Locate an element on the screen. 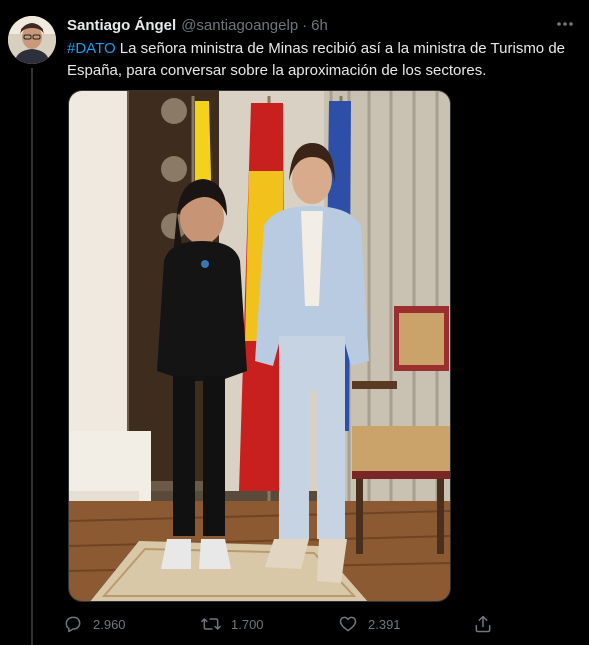 This screenshot has height=645, width=589. tweet-actions: 2.960 1.700 2.391 is located at coordinates (282, 624).